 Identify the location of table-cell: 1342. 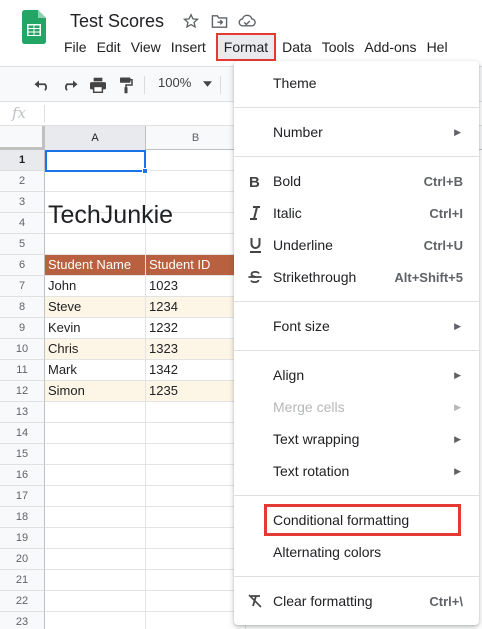
(196, 370).